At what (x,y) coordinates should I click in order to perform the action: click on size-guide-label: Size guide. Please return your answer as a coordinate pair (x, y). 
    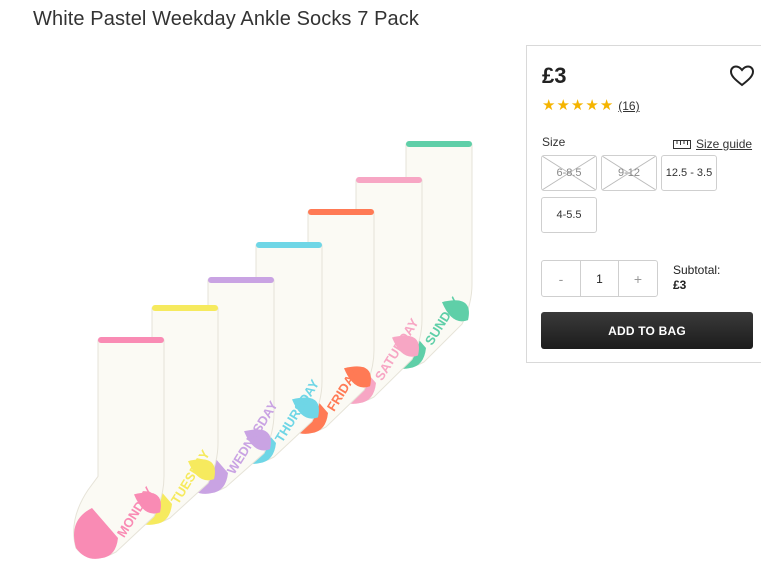
    Looking at the image, I should click on (724, 144).